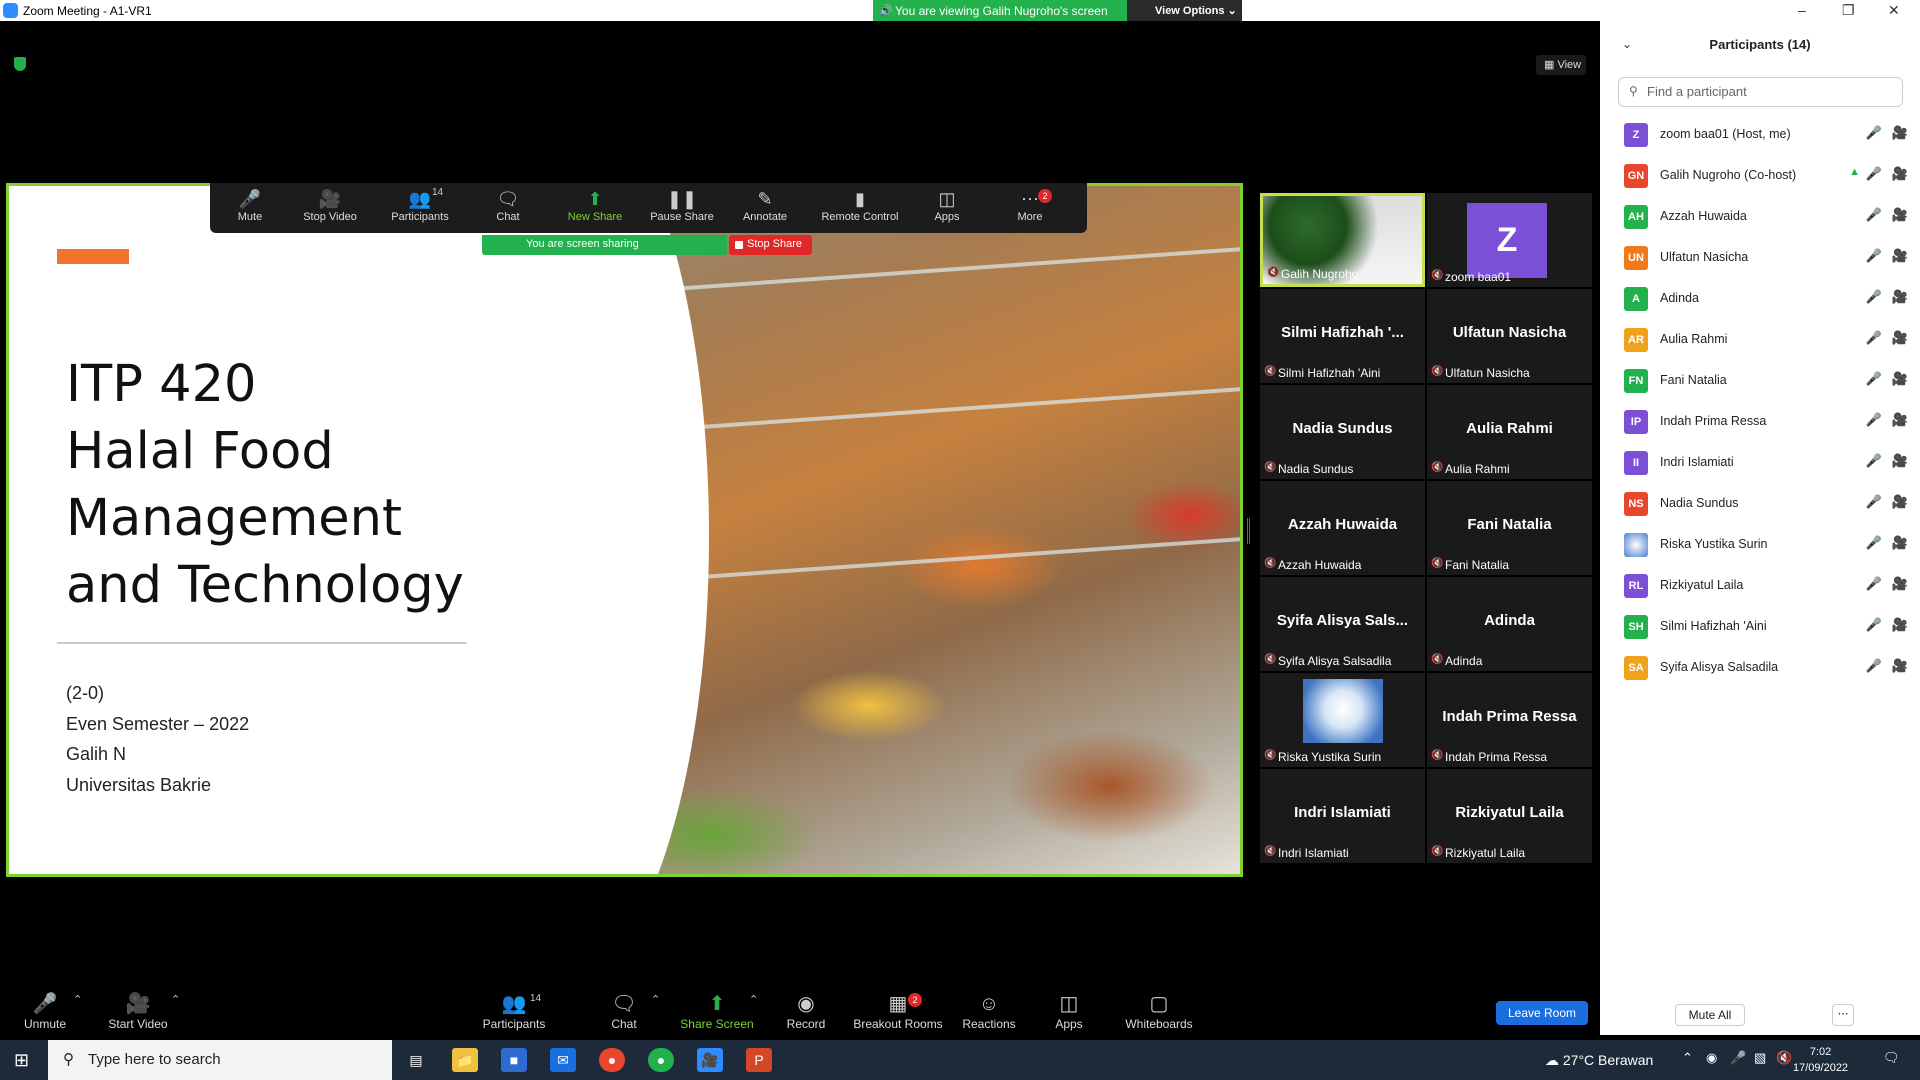 The image size is (1920, 1080). Describe the element at coordinates (1509, 624) in the screenshot. I see `video-tile: Adinda Adinda` at that location.